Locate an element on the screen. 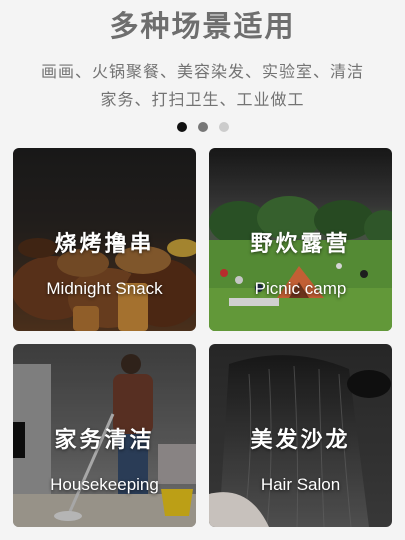 The width and height of the screenshot is (405, 540). card-title-cn: 野炊露营 is located at coordinates (300, 244).